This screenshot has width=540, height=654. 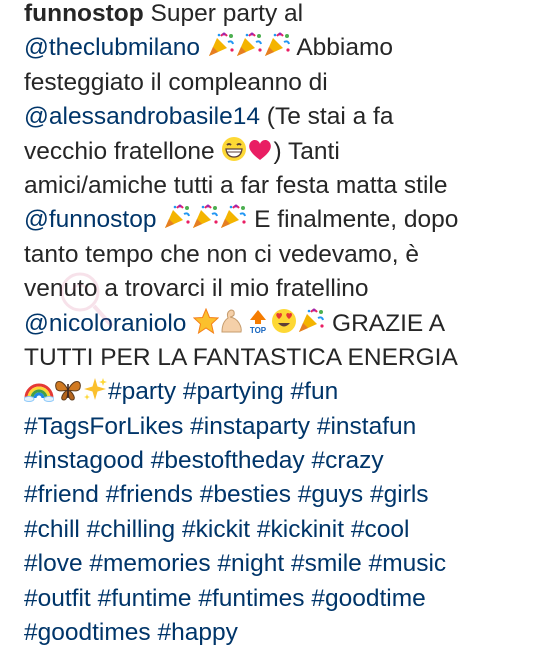 What do you see at coordinates (258, 330) in the screenshot?
I see `svg-text: TOP` at bounding box center [258, 330].